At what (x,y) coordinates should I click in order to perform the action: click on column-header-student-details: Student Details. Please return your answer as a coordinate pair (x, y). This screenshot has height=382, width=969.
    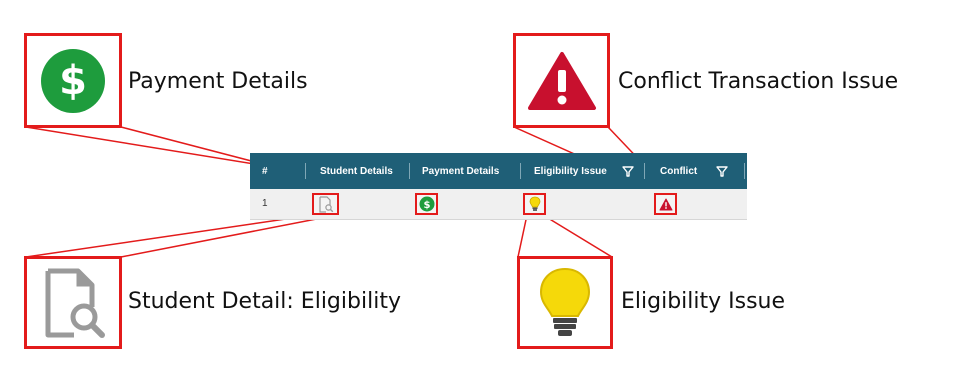
    Looking at the image, I should click on (356, 171).